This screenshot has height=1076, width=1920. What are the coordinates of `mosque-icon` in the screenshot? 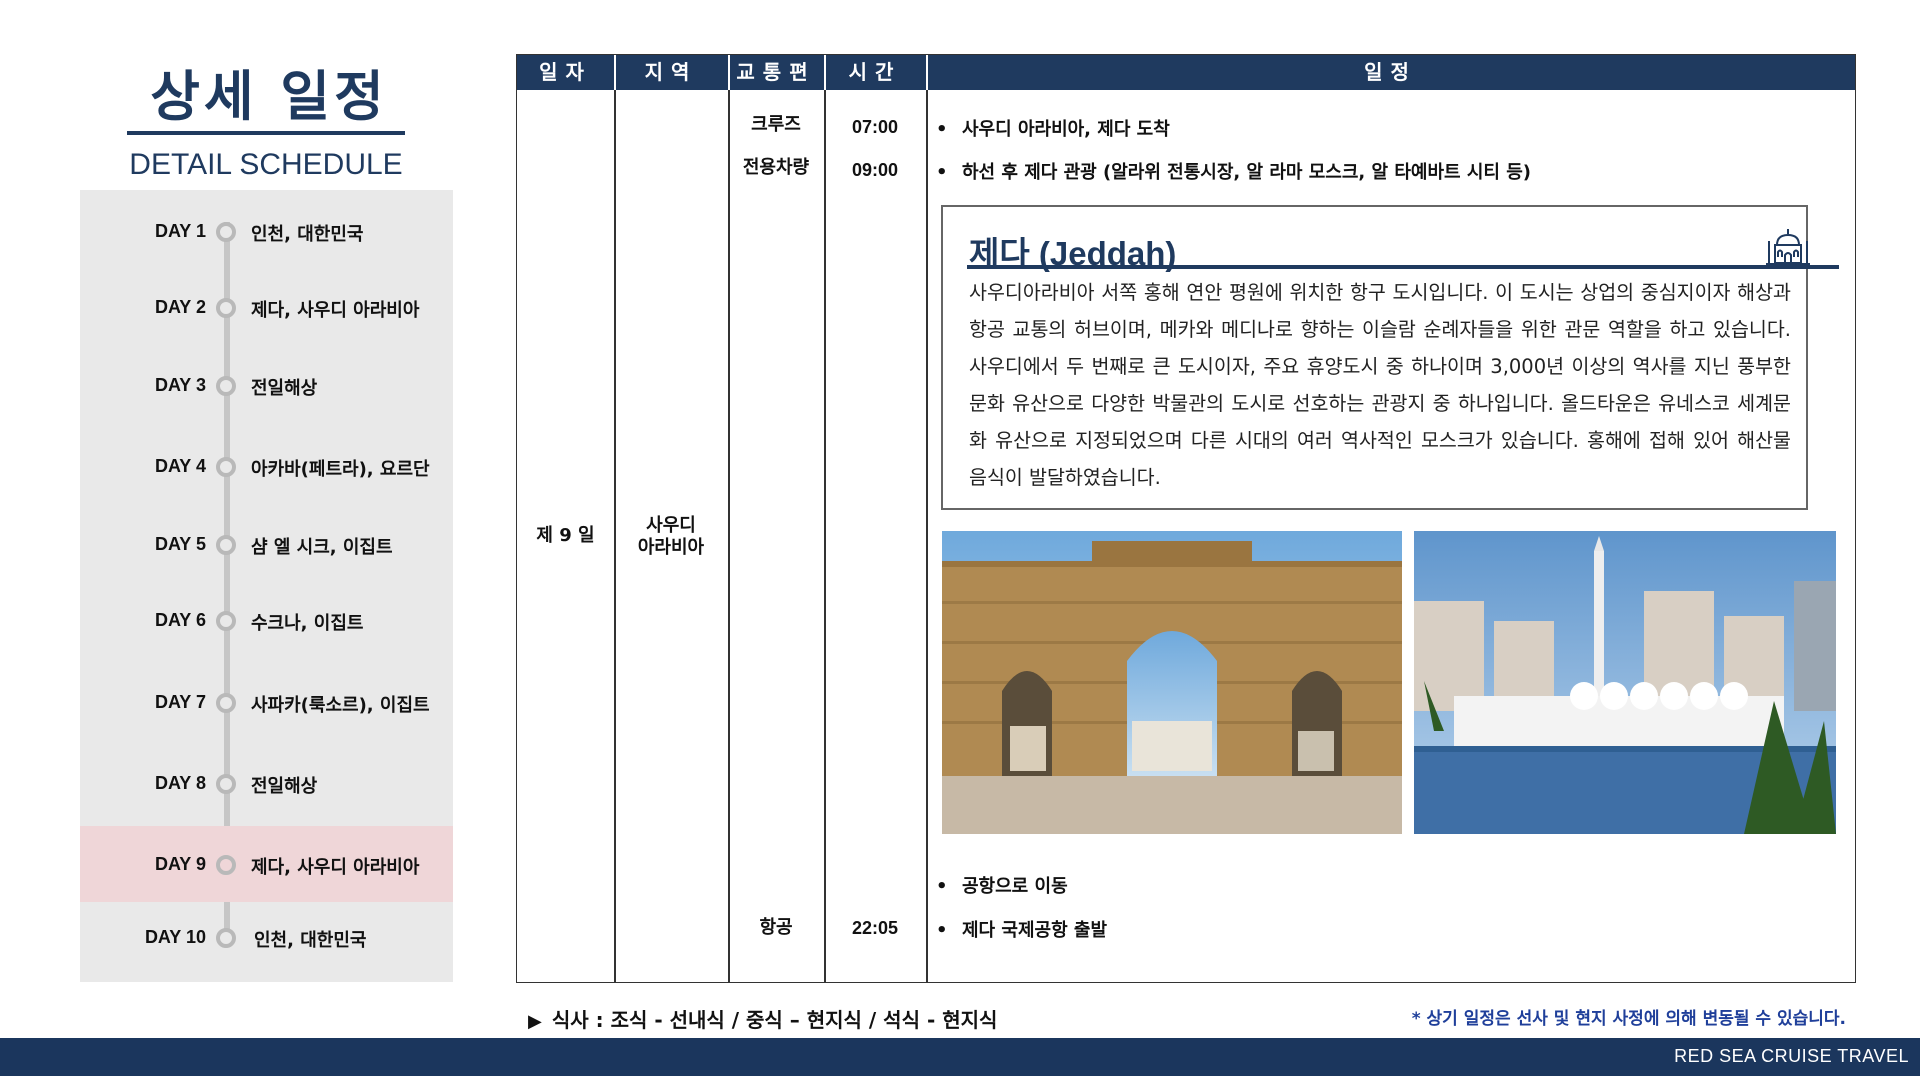 It's located at (1788, 247).